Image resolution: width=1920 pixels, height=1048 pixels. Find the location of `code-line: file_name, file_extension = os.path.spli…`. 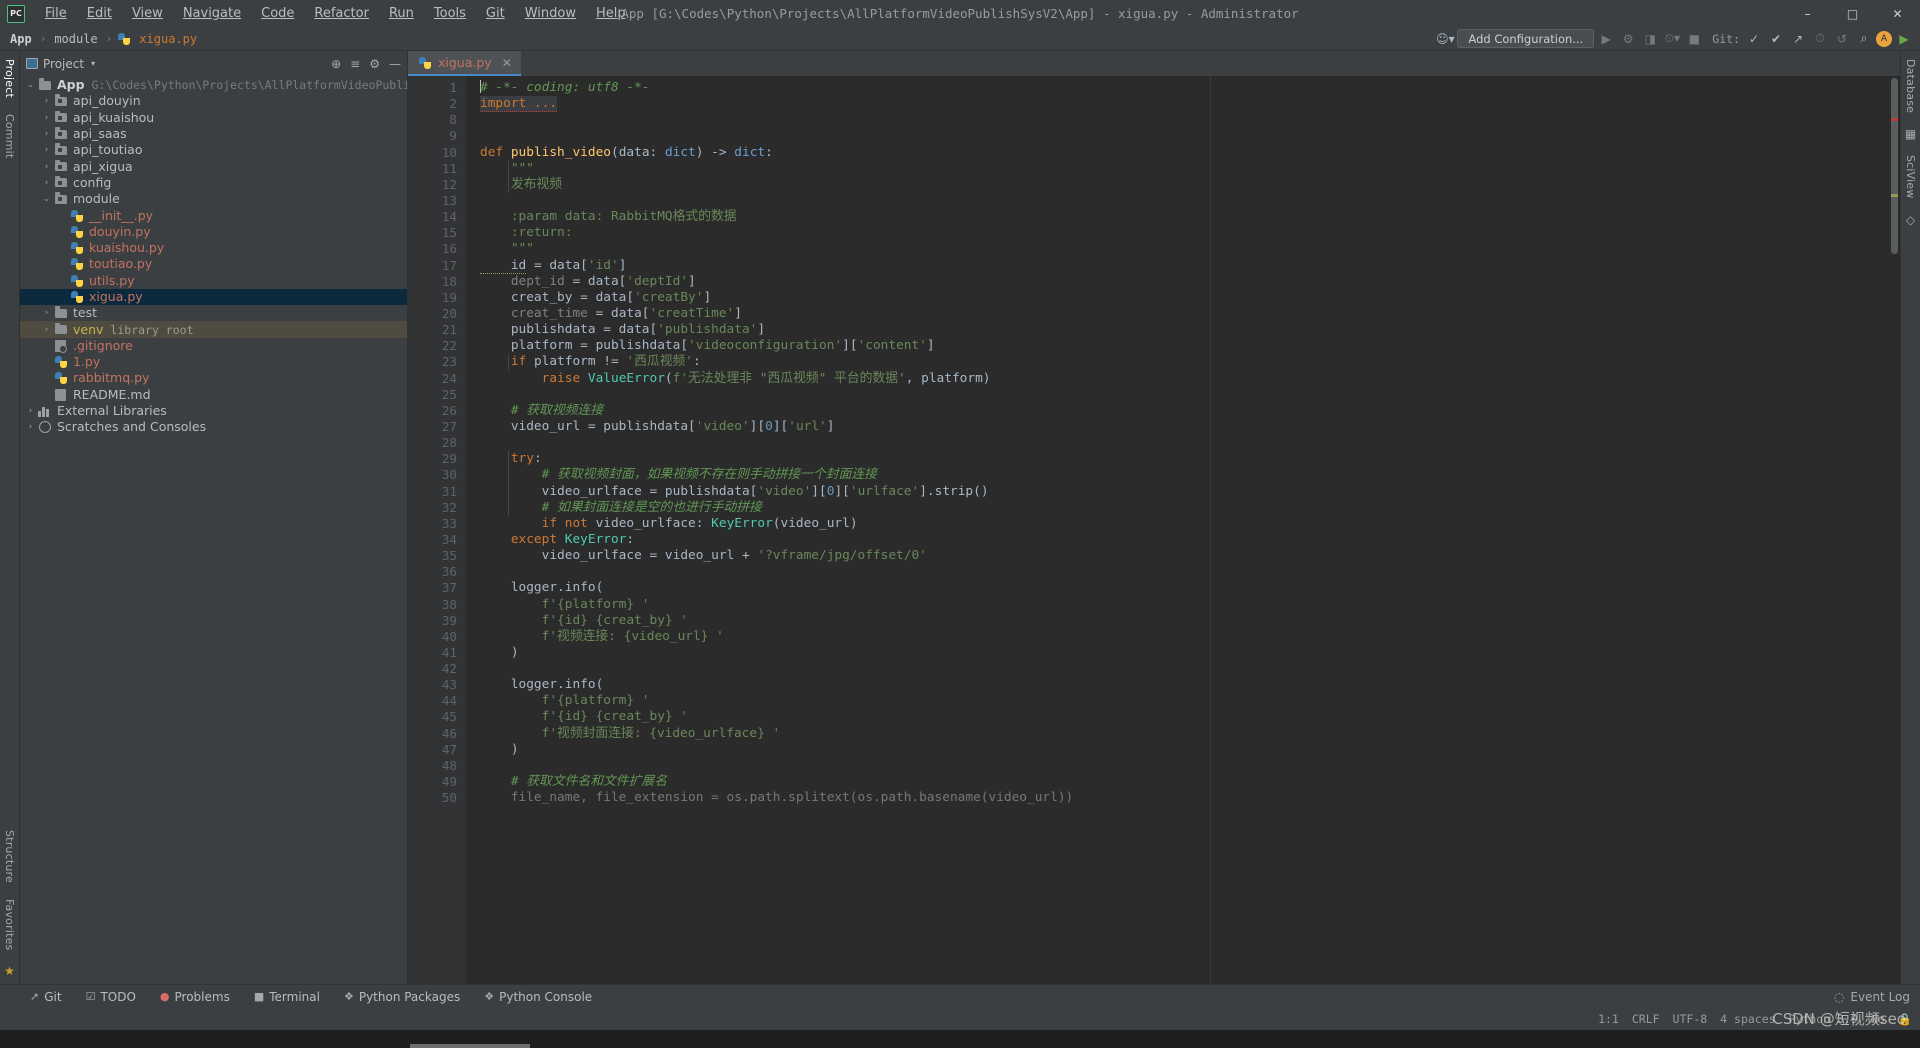

code-line: file_name, file_extension = os.path.spli… is located at coordinates (1183, 798).